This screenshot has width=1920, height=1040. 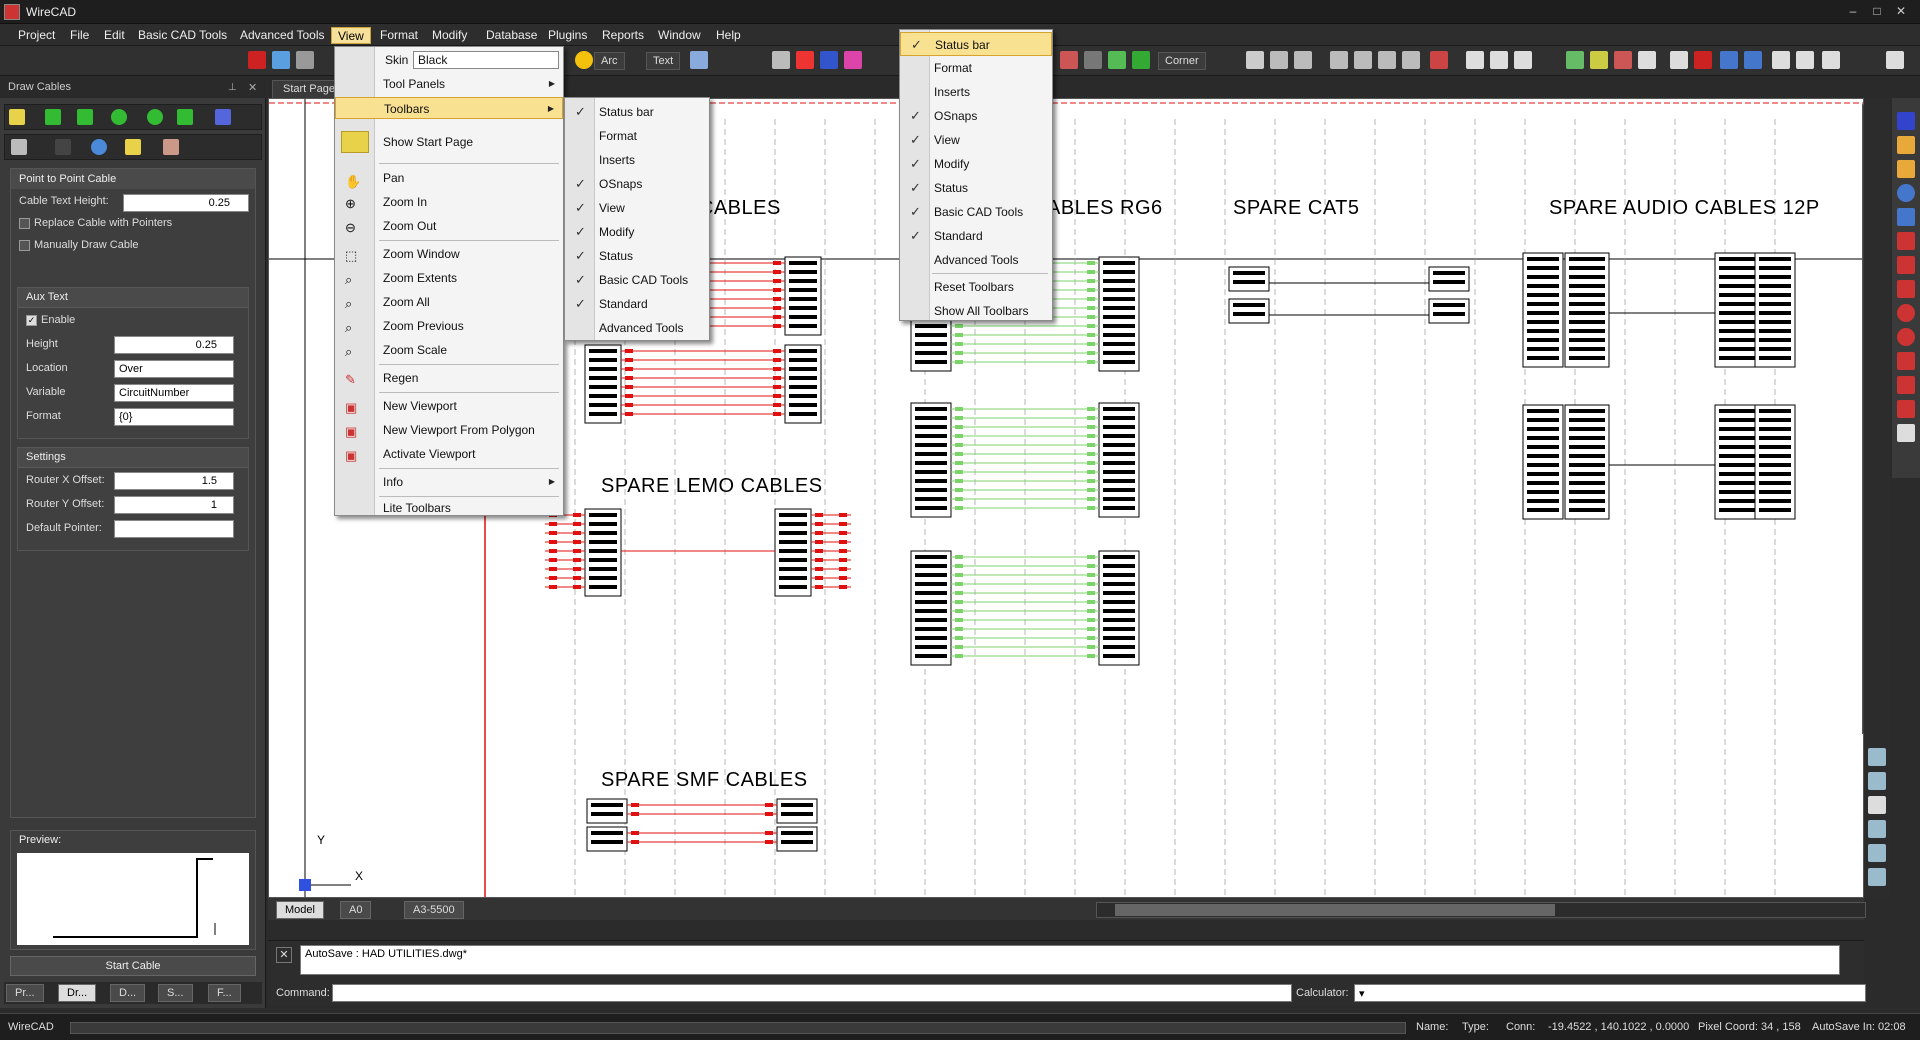 What do you see at coordinates (1141, 60) in the screenshot?
I see `grid-icon` at bounding box center [1141, 60].